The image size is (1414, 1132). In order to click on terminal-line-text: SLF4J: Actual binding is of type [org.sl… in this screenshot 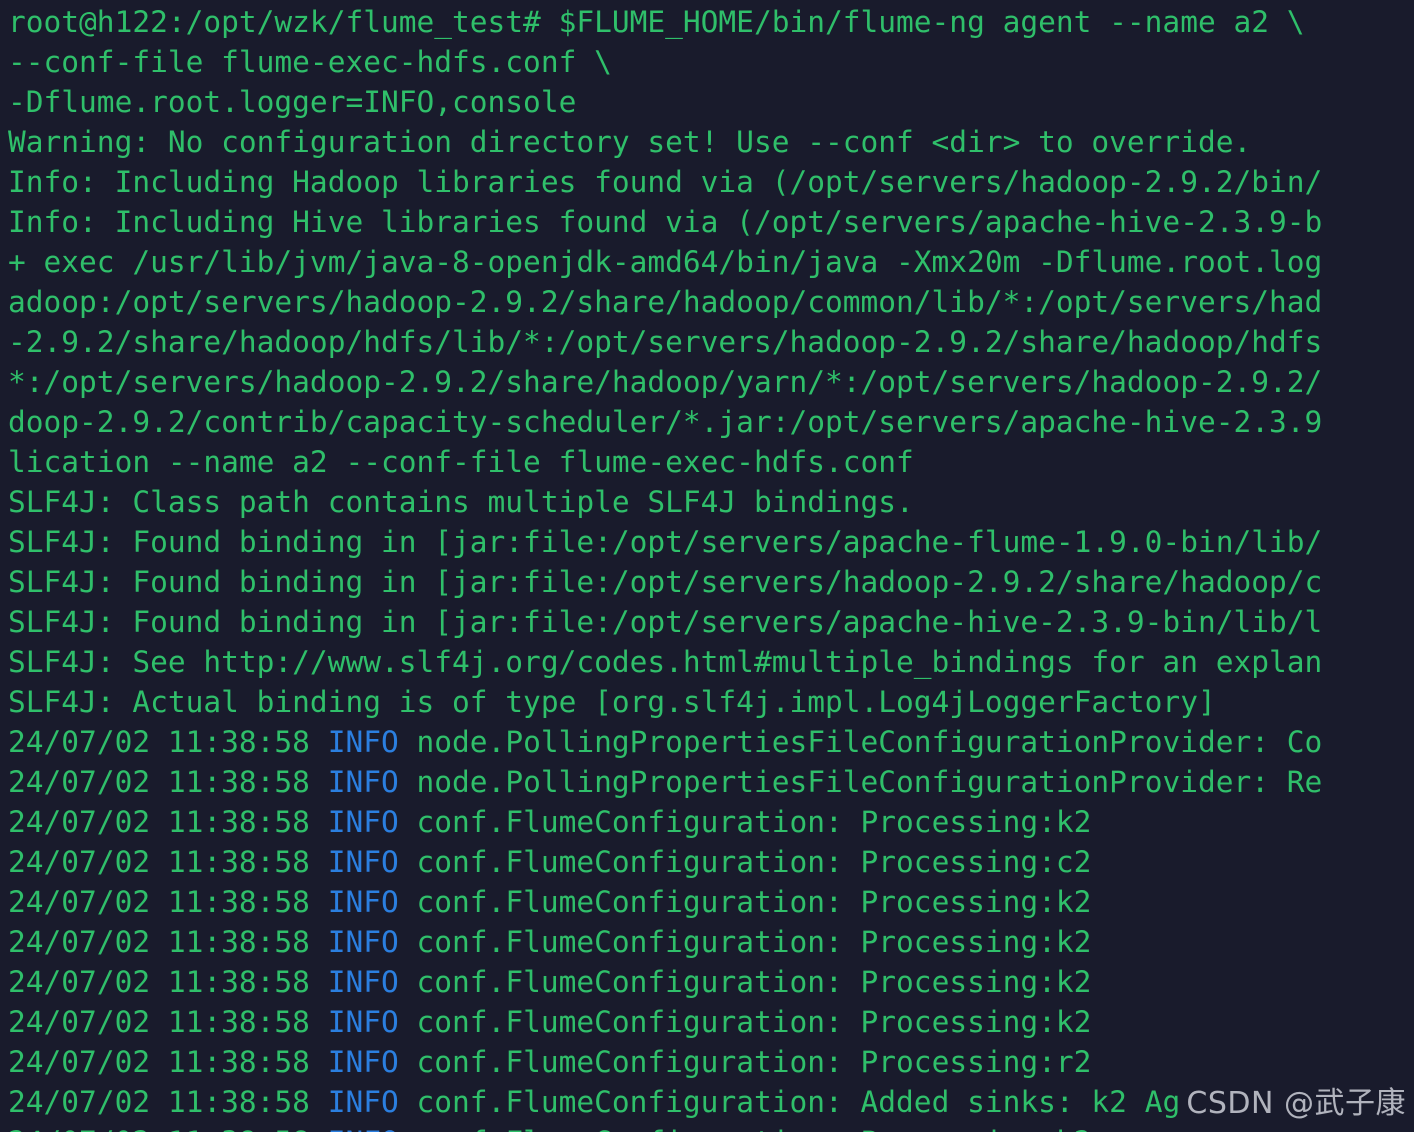, I will do `click(612, 702)`.